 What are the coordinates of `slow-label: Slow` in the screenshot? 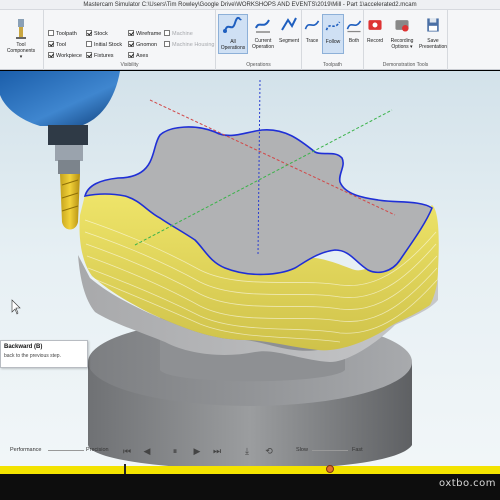 It's located at (302, 450).